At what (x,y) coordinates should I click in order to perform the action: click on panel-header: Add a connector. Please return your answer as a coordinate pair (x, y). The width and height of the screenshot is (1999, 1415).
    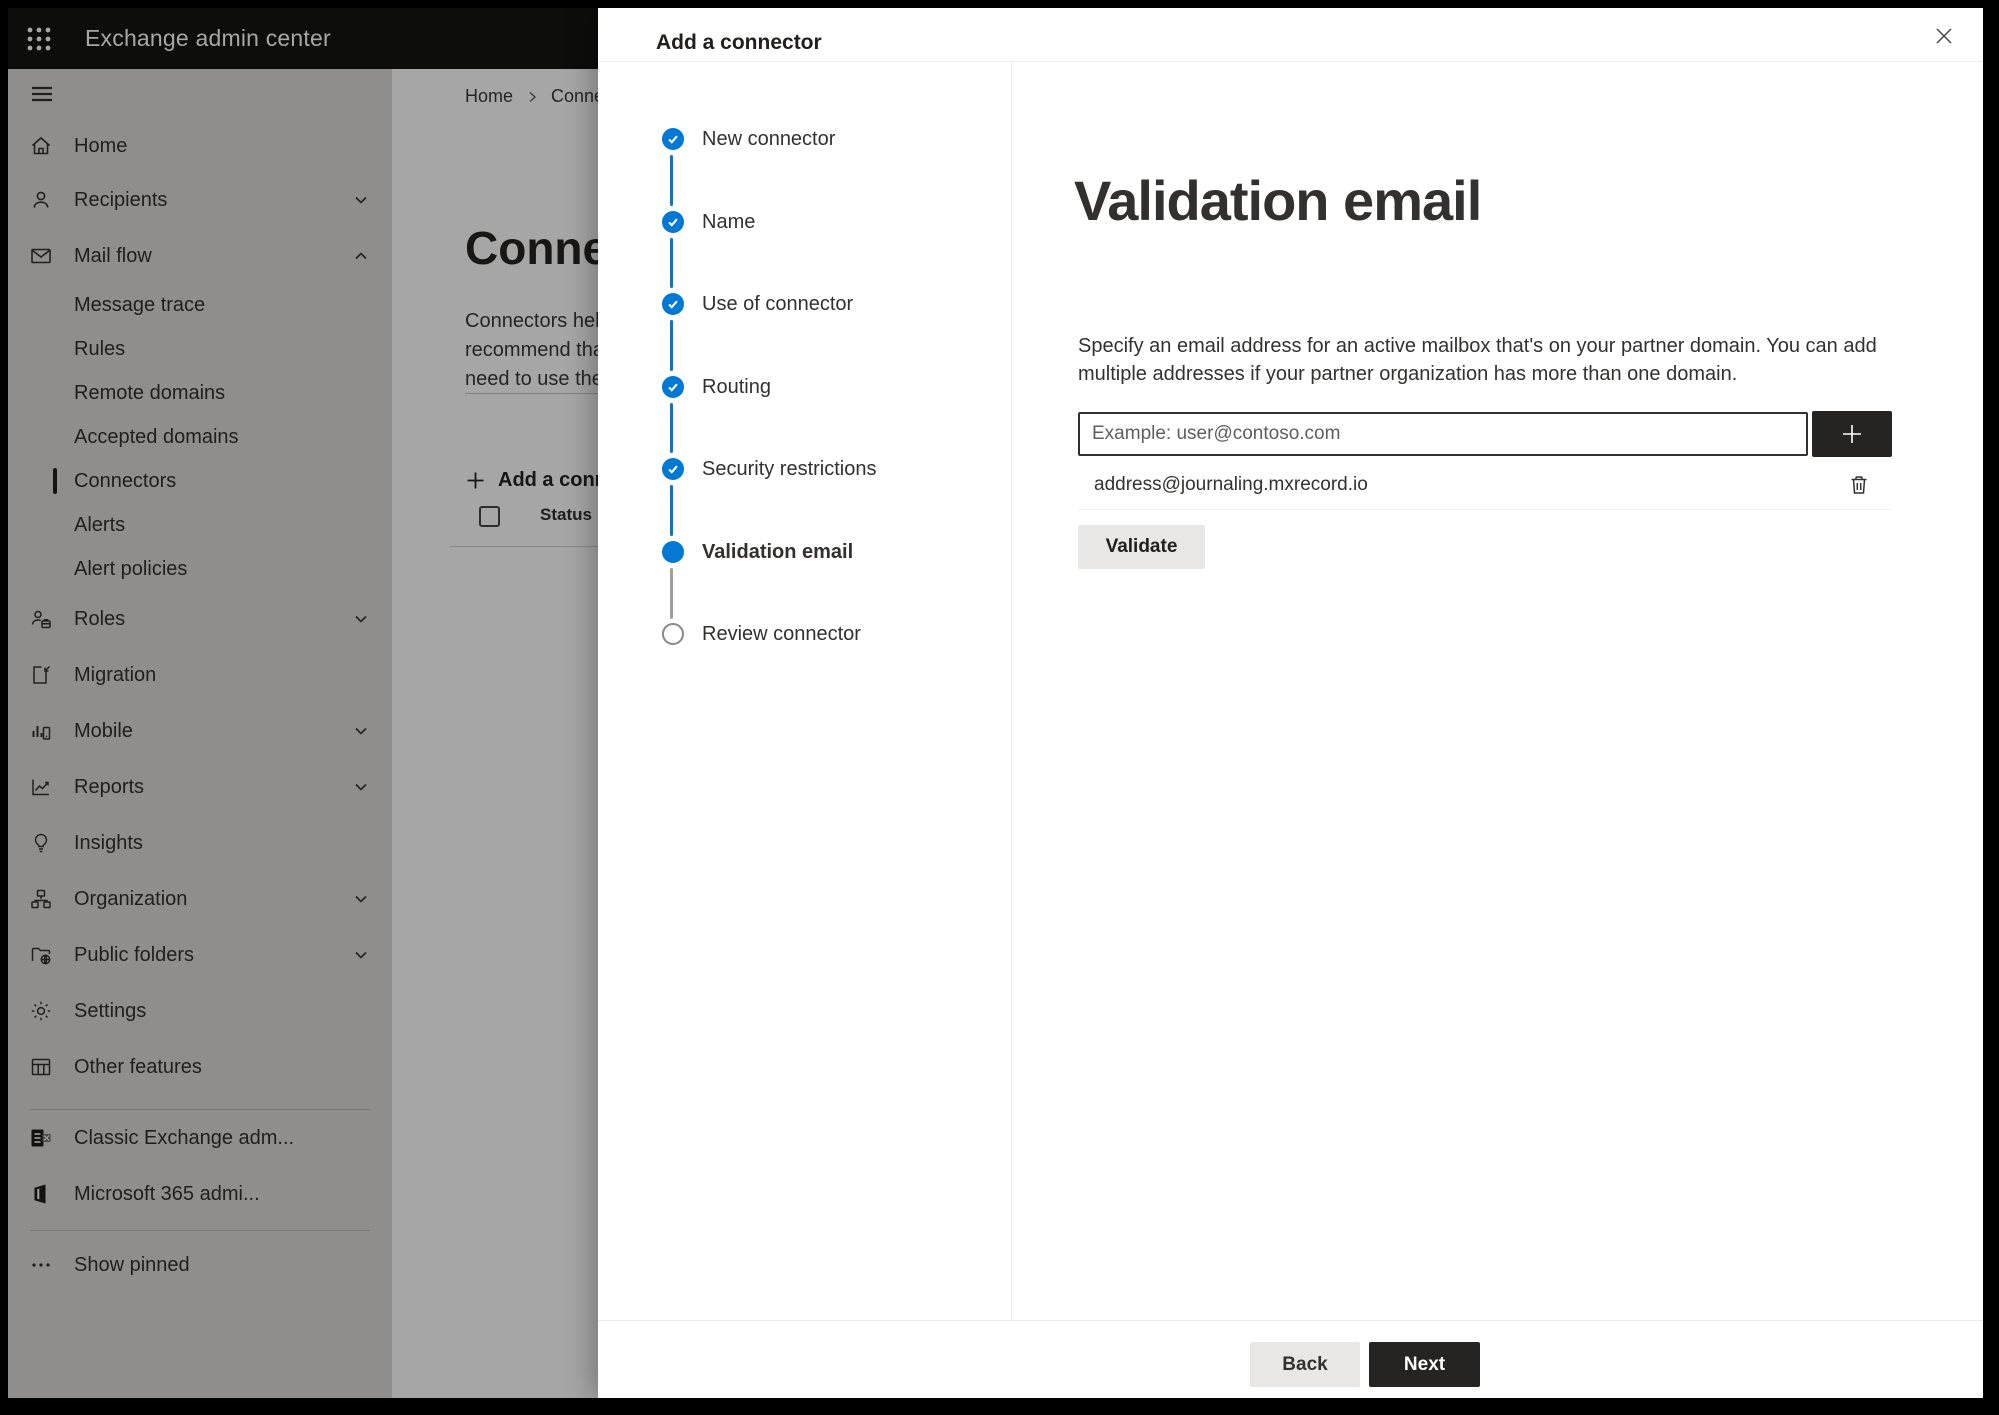
    Looking at the image, I should click on (1290, 35).